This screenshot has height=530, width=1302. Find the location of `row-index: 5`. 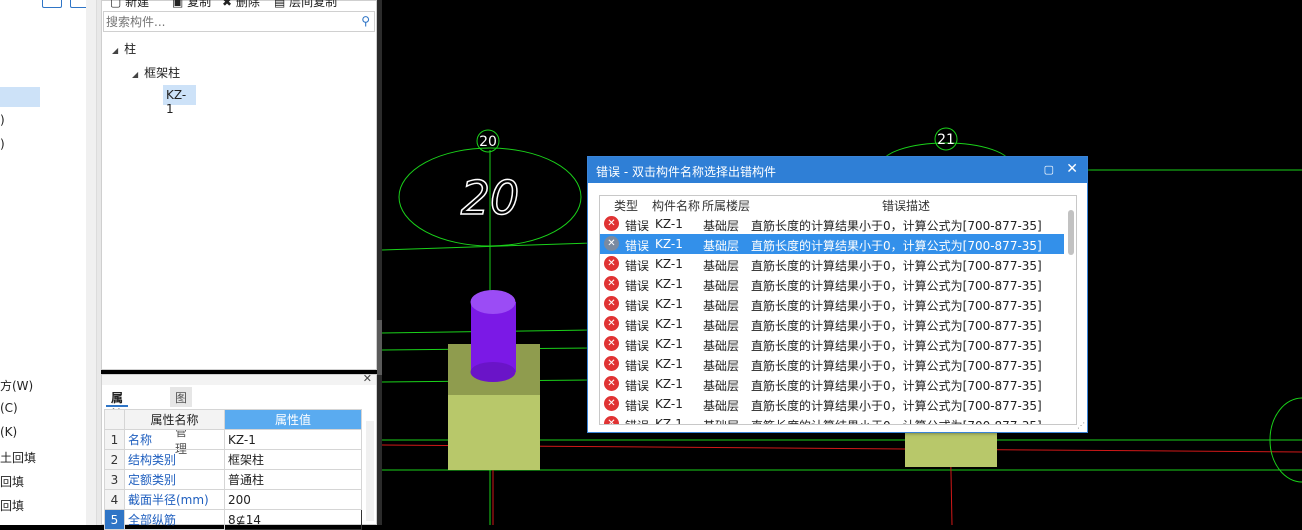

row-index: 5 is located at coordinates (114, 519).